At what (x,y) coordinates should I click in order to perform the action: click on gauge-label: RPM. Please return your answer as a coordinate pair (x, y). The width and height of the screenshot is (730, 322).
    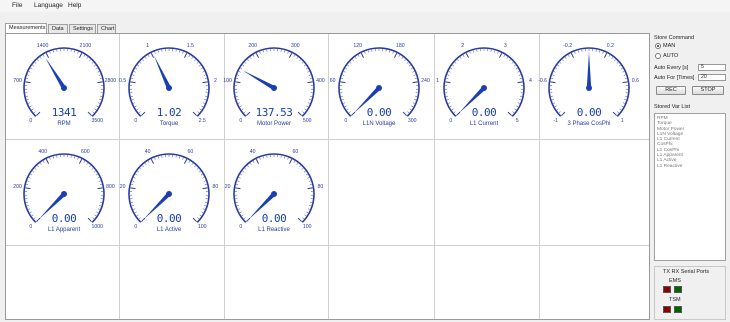
    Looking at the image, I should click on (64, 124).